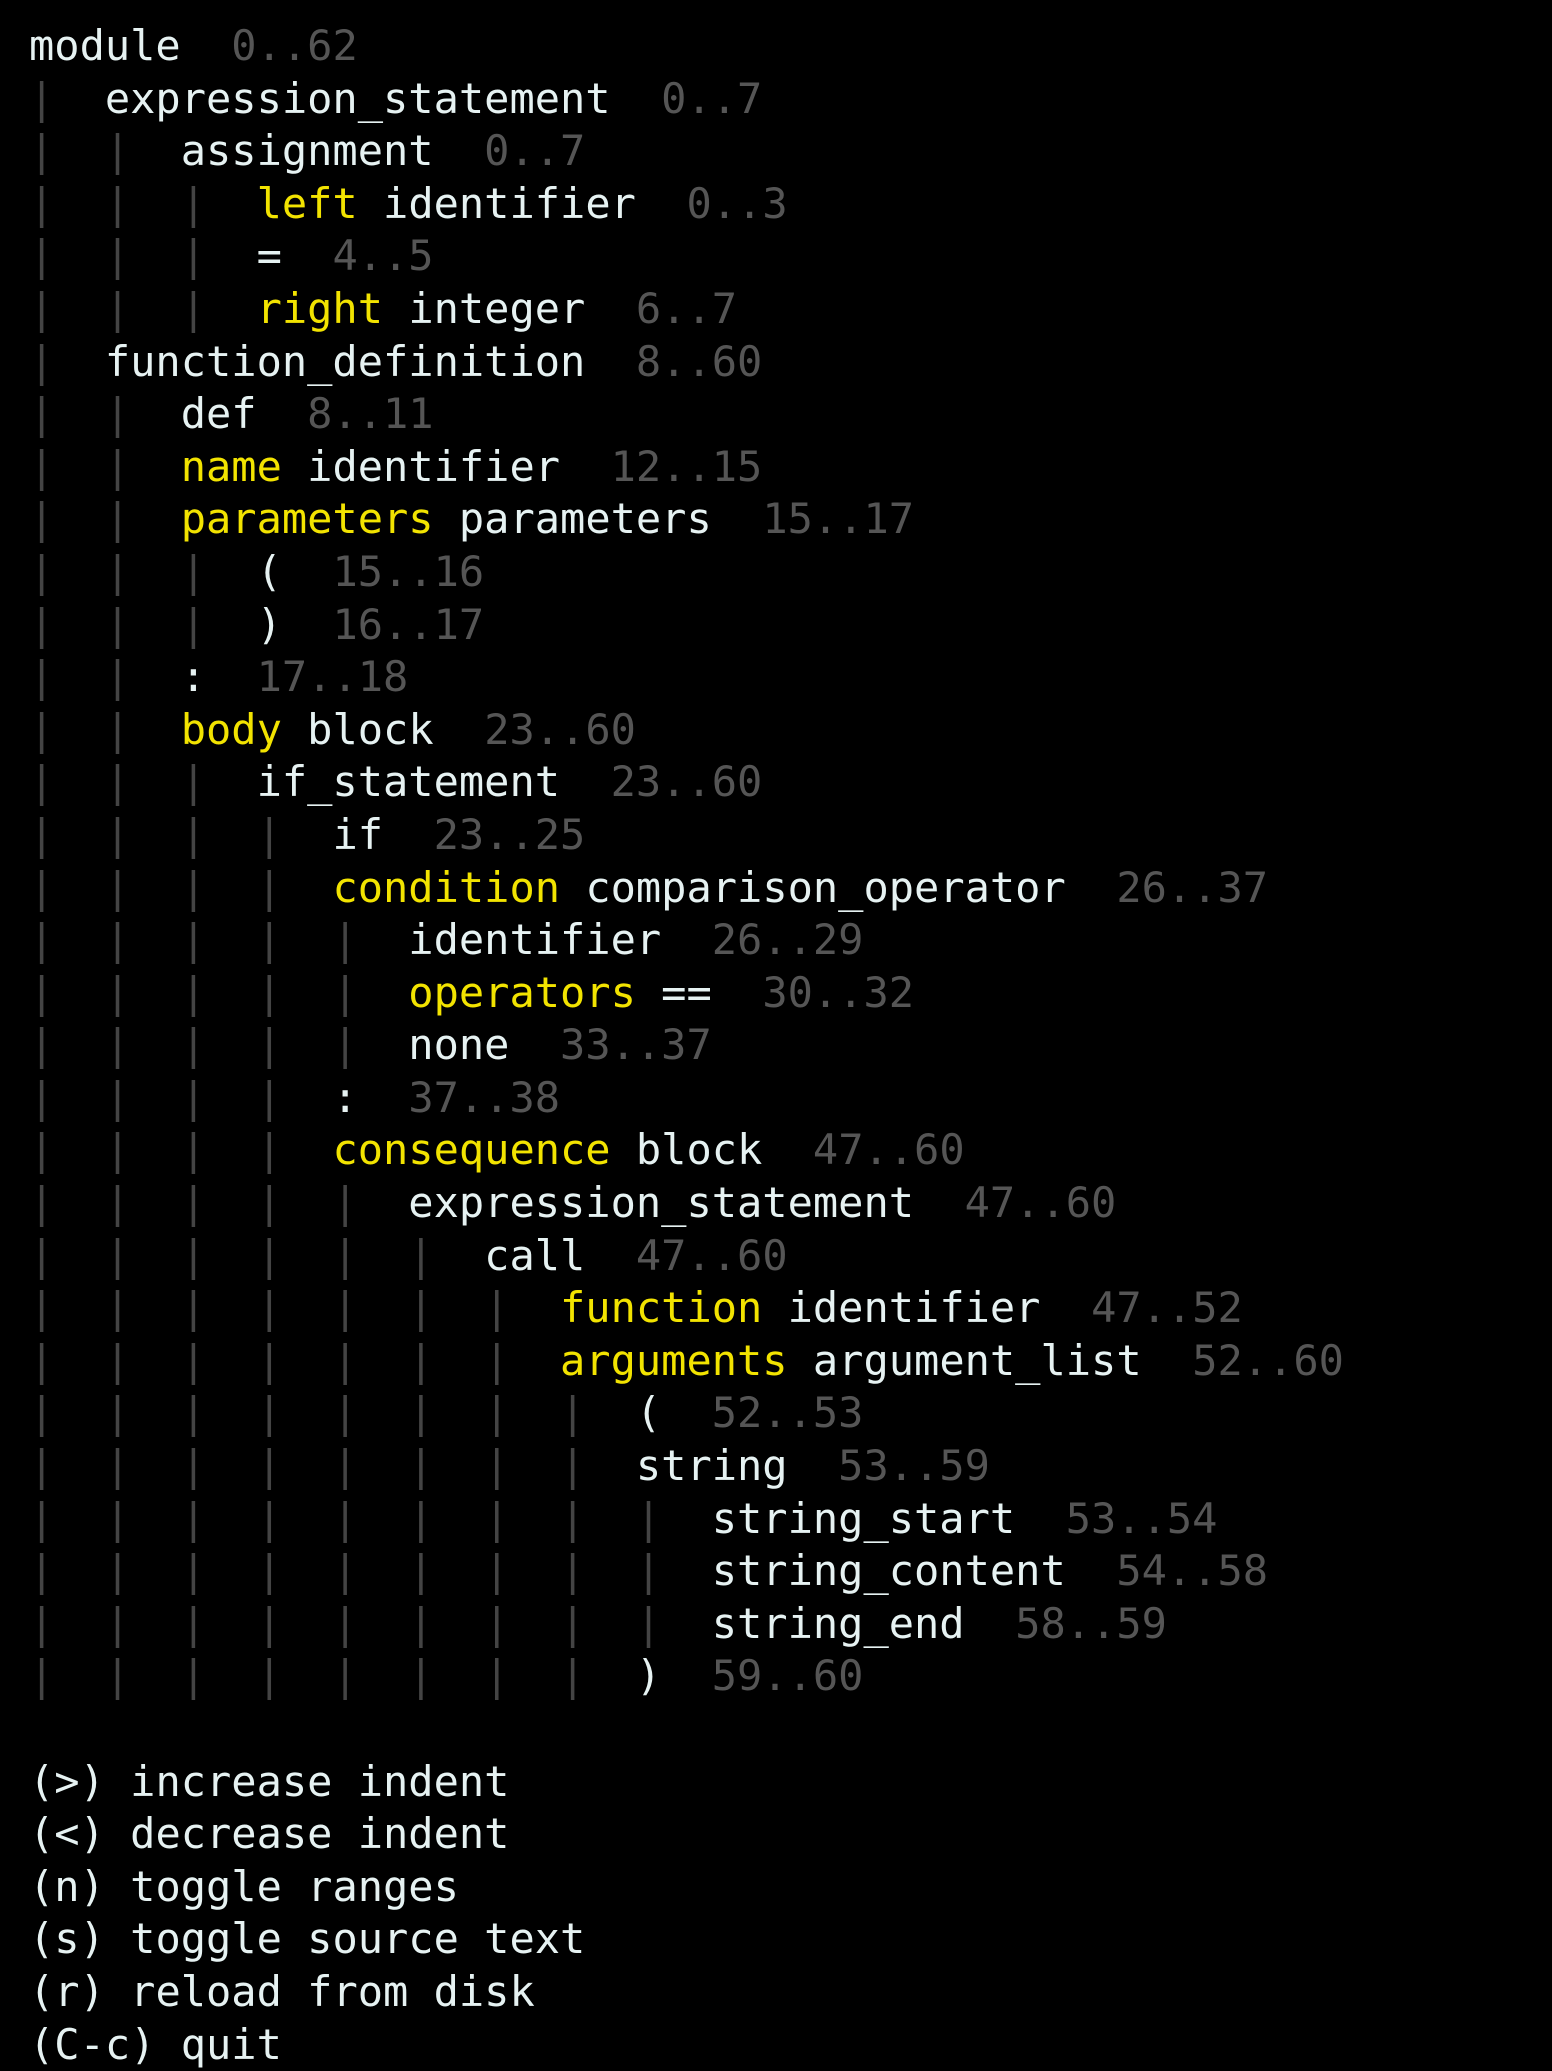 Image resolution: width=1552 pixels, height=2071 pixels. Describe the element at coordinates (383, 256) in the screenshot. I see `node-range: 4..5` at that location.